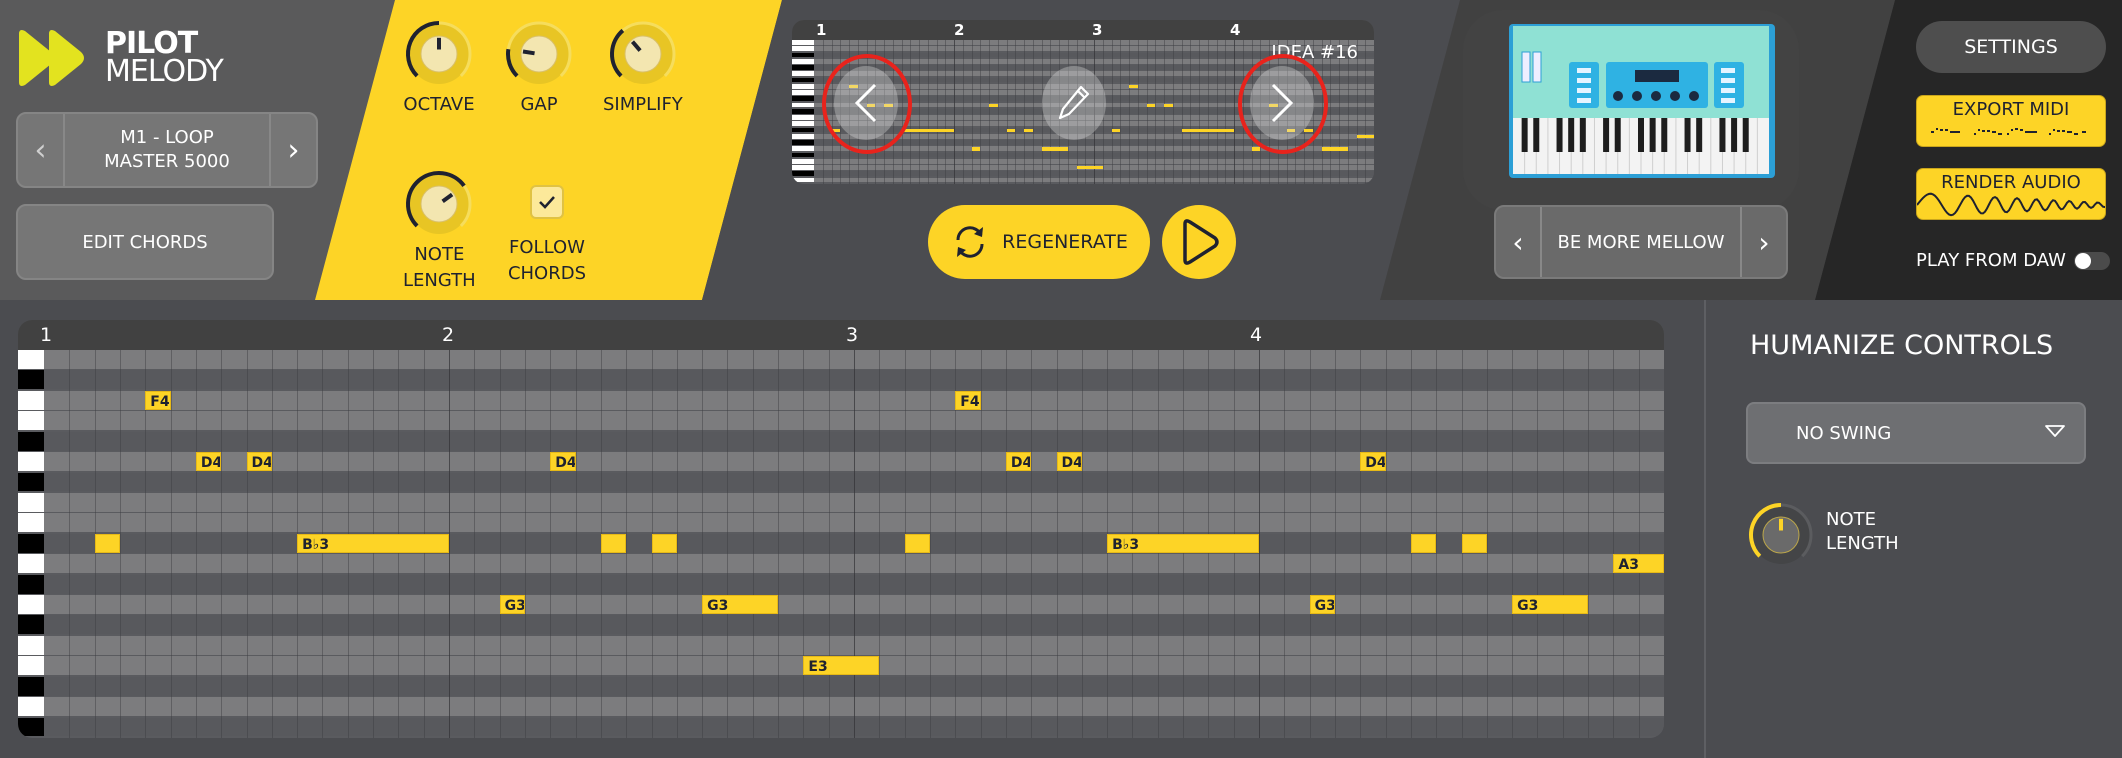 This screenshot has height=758, width=2122. What do you see at coordinates (145, 242) in the screenshot?
I see `edit-chords-button: EDIT CHORDS` at bounding box center [145, 242].